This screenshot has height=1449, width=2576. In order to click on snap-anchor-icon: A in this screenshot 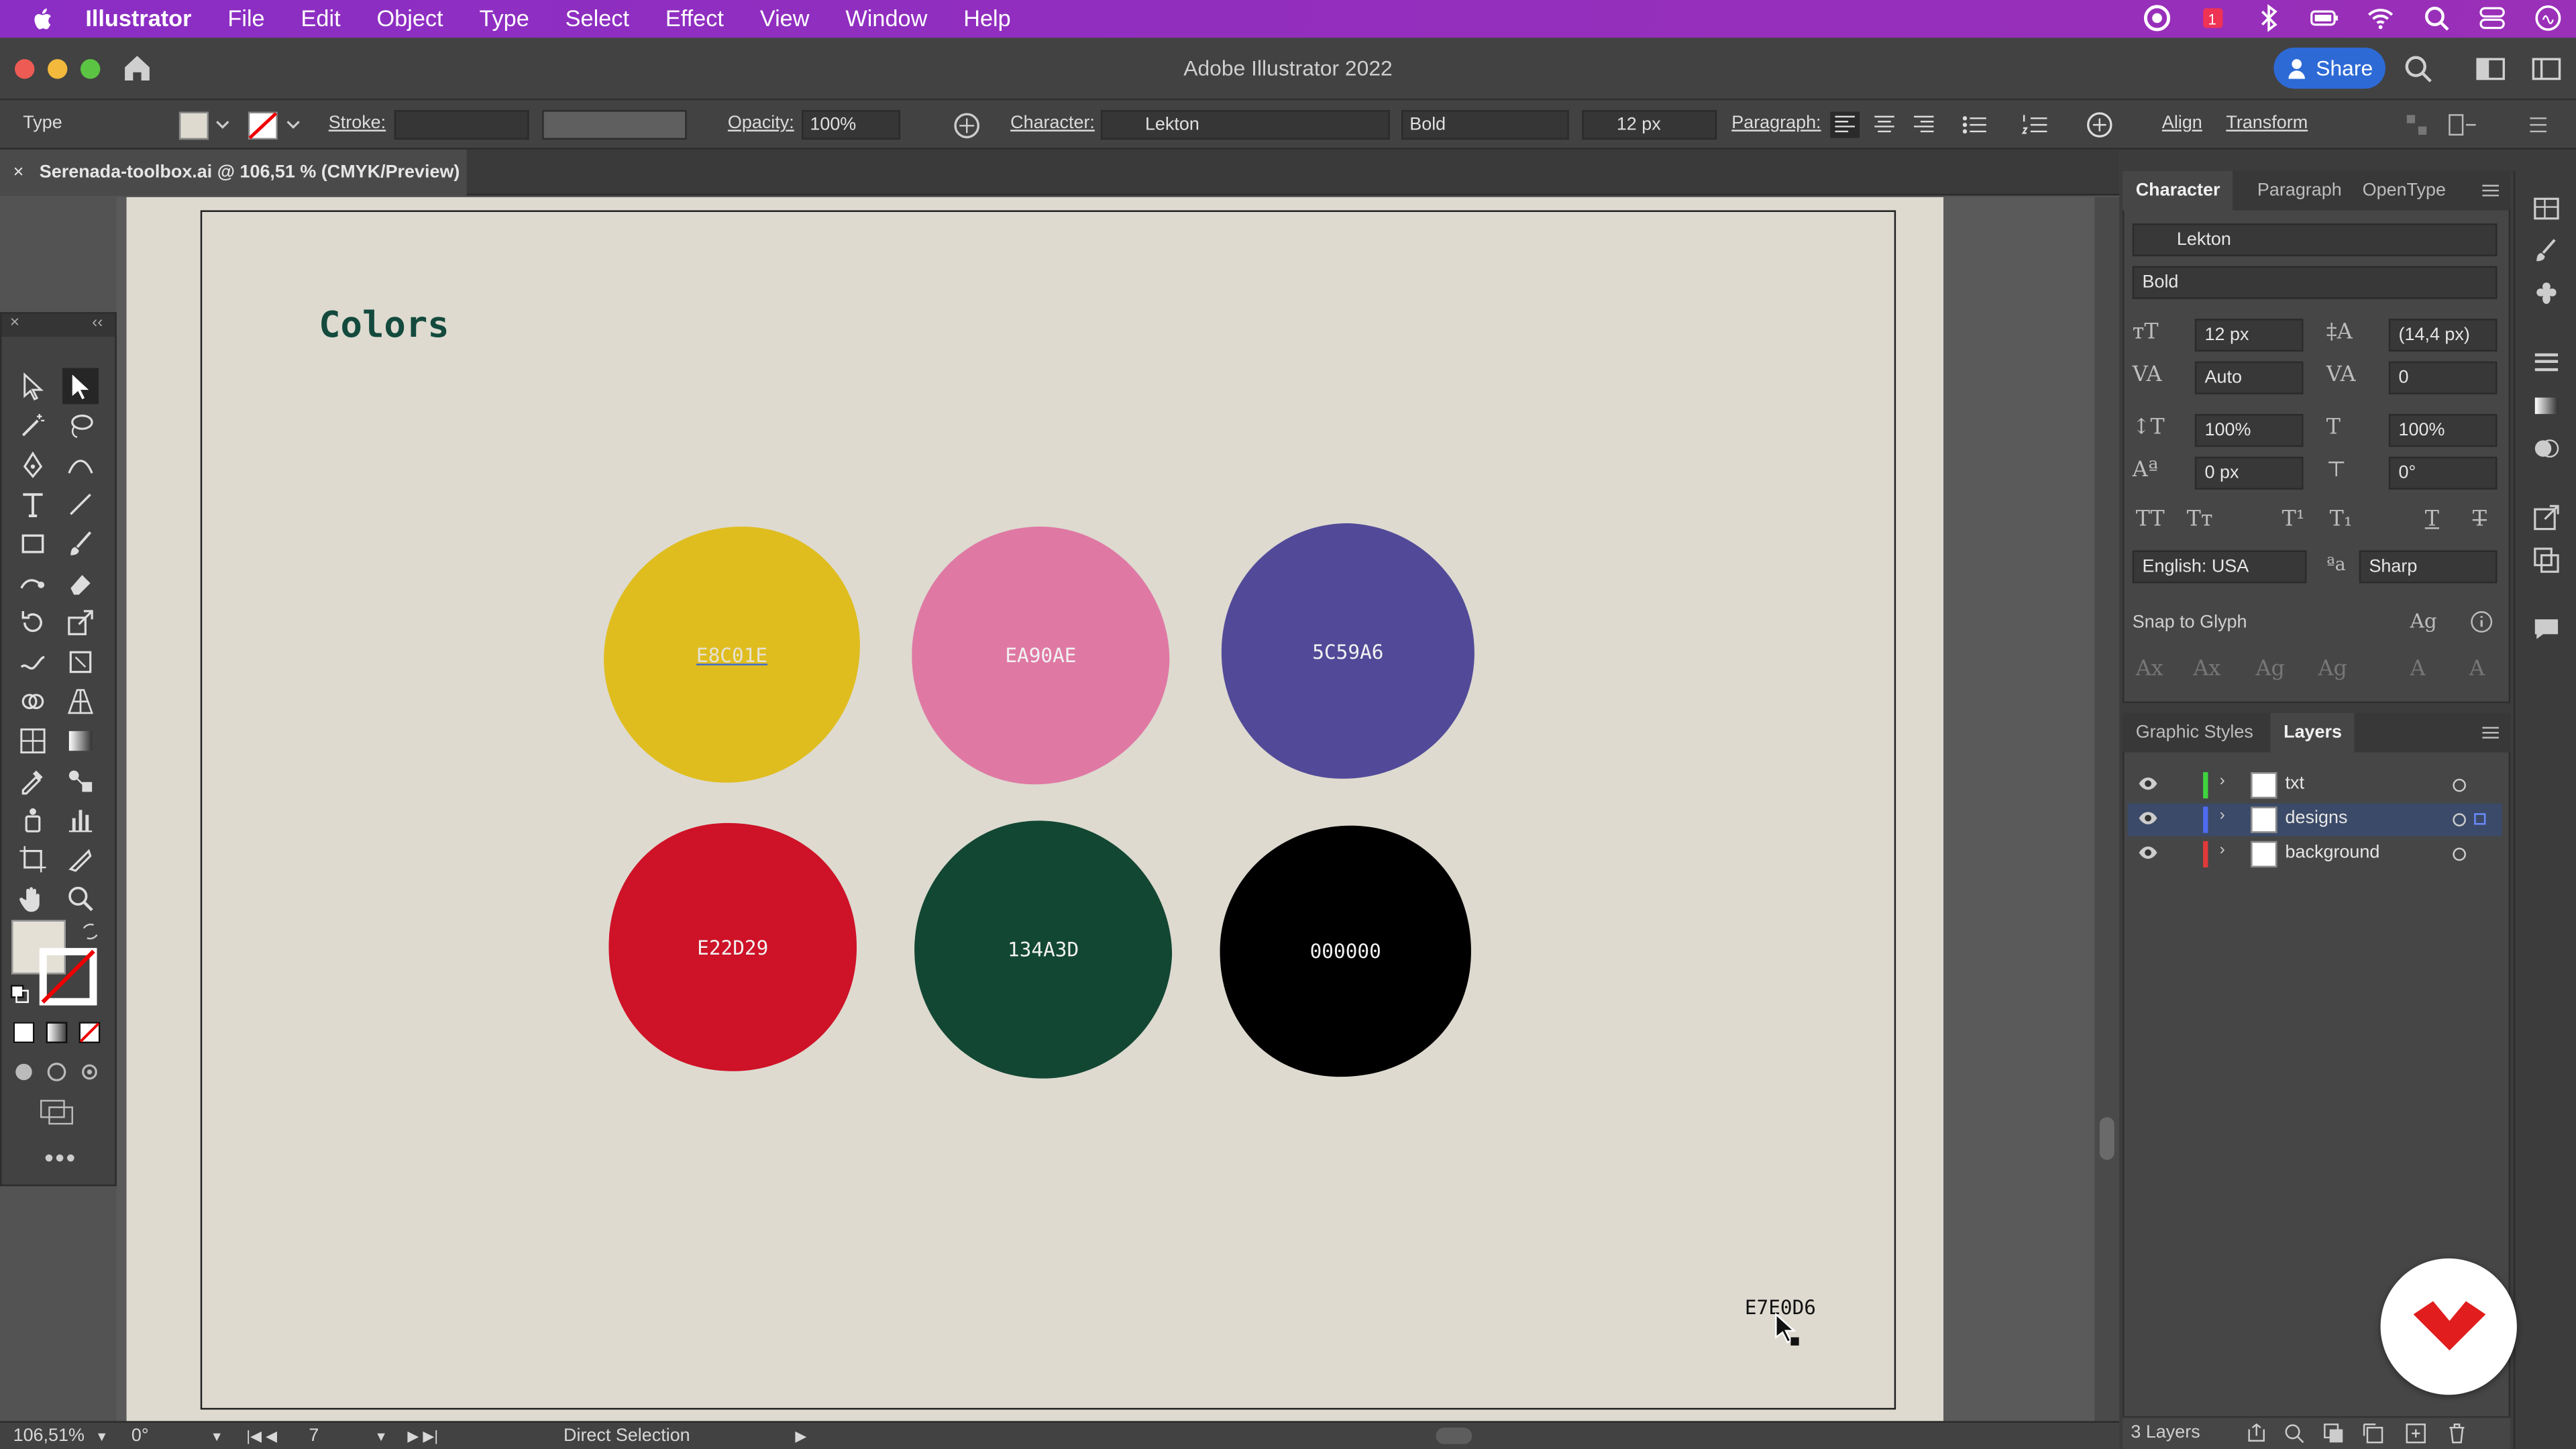, I will do `click(2477, 669)`.